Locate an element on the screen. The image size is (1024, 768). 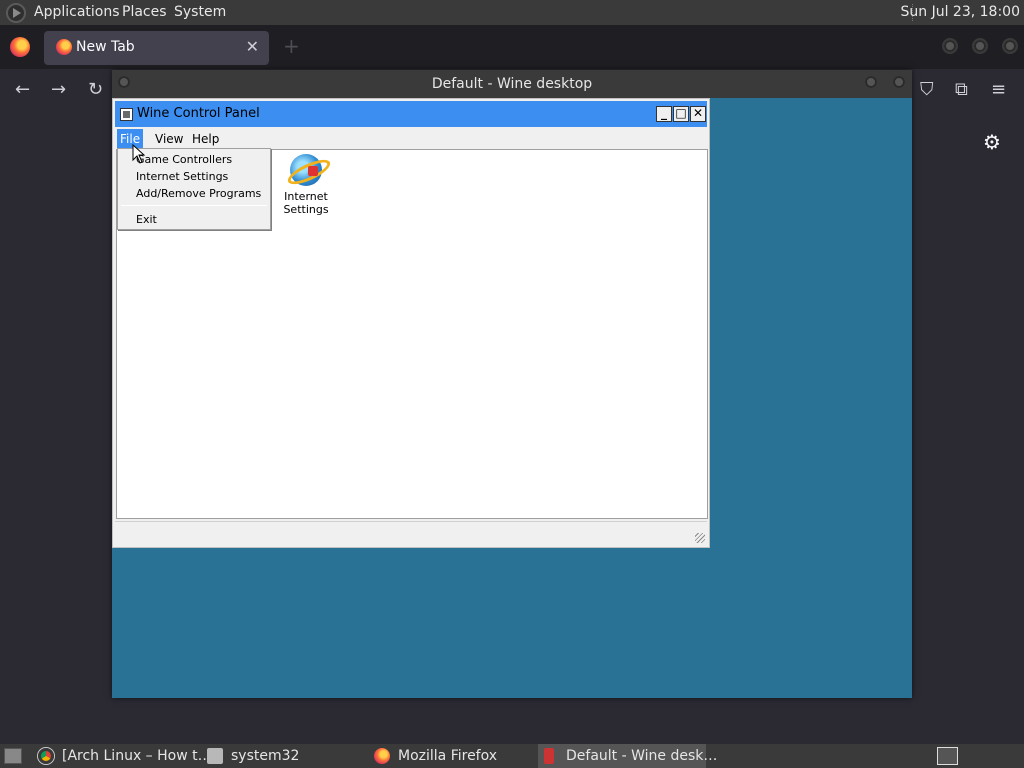
menu-item-internet-settings: Internet Settings is located at coordinates (182, 176).